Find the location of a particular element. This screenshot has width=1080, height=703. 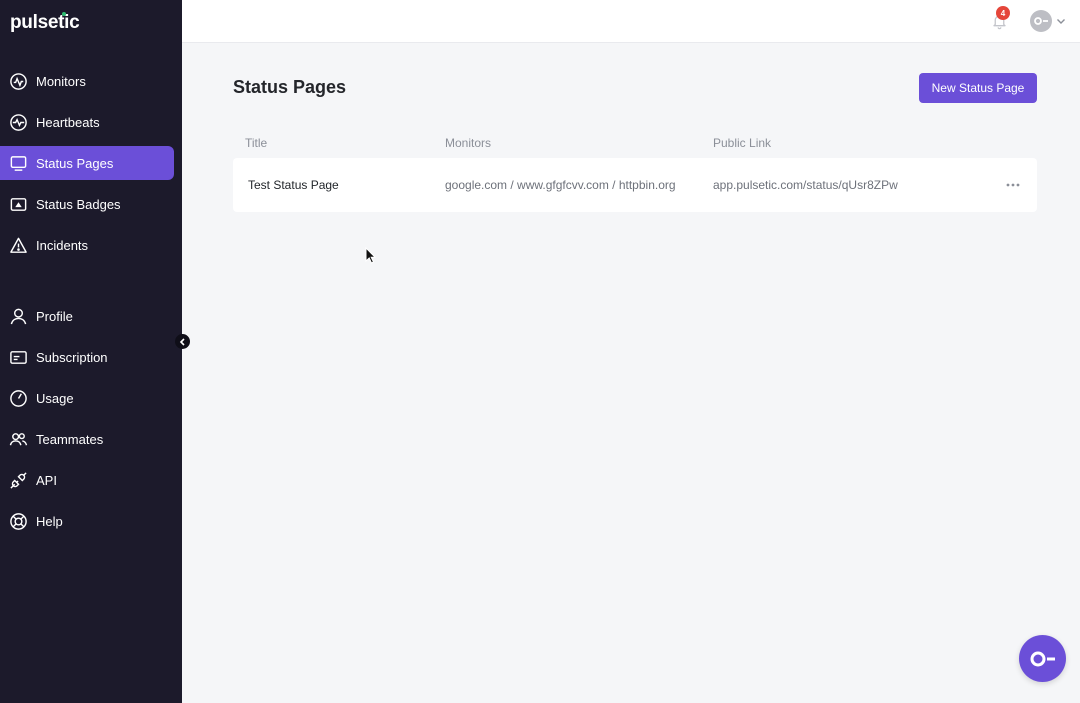

sidebar-item-label: Status Pages is located at coordinates (75, 163).